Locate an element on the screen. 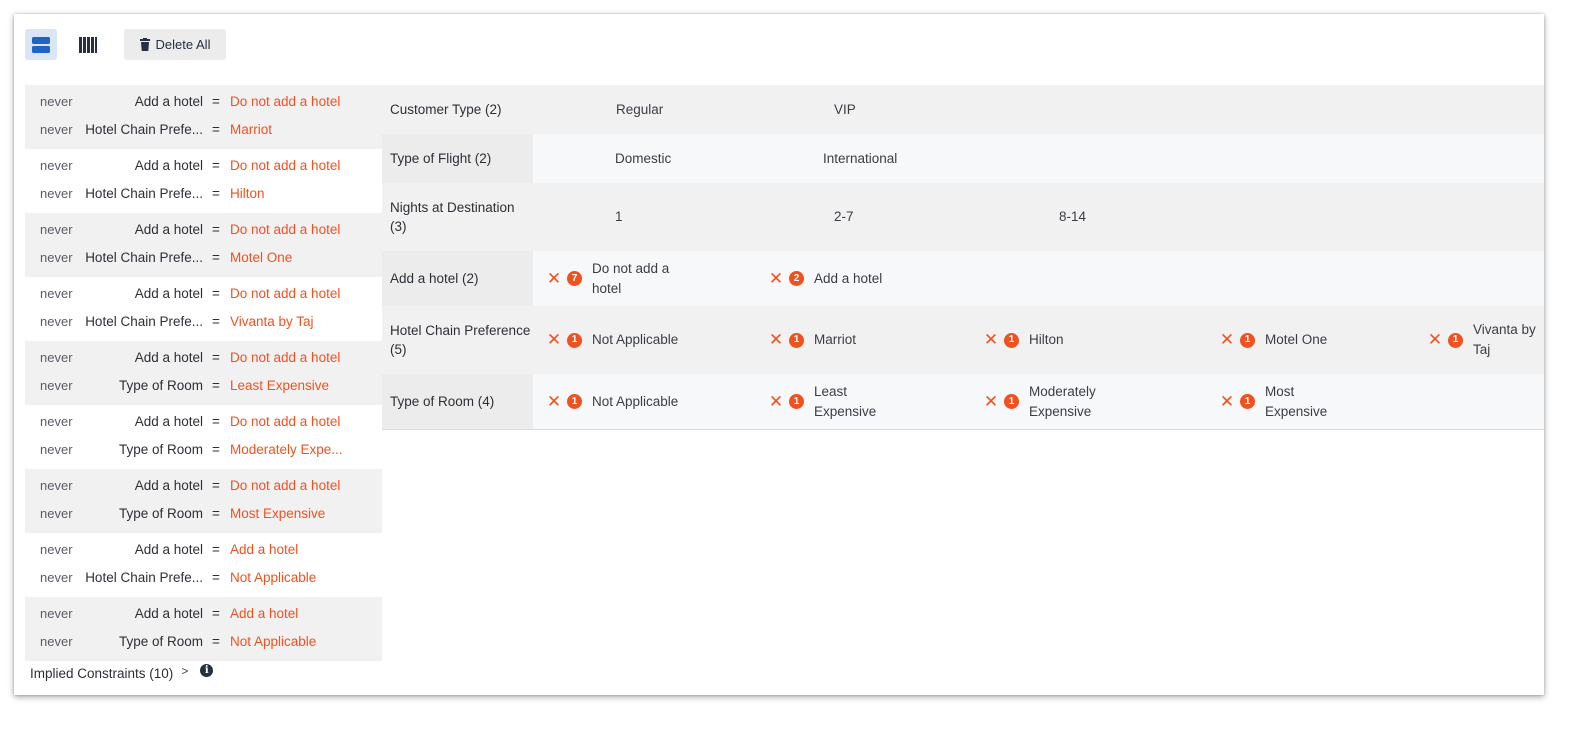 The width and height of the screenshot is (1593, 731). parameter-value: International is located at coordinates (860, 158).